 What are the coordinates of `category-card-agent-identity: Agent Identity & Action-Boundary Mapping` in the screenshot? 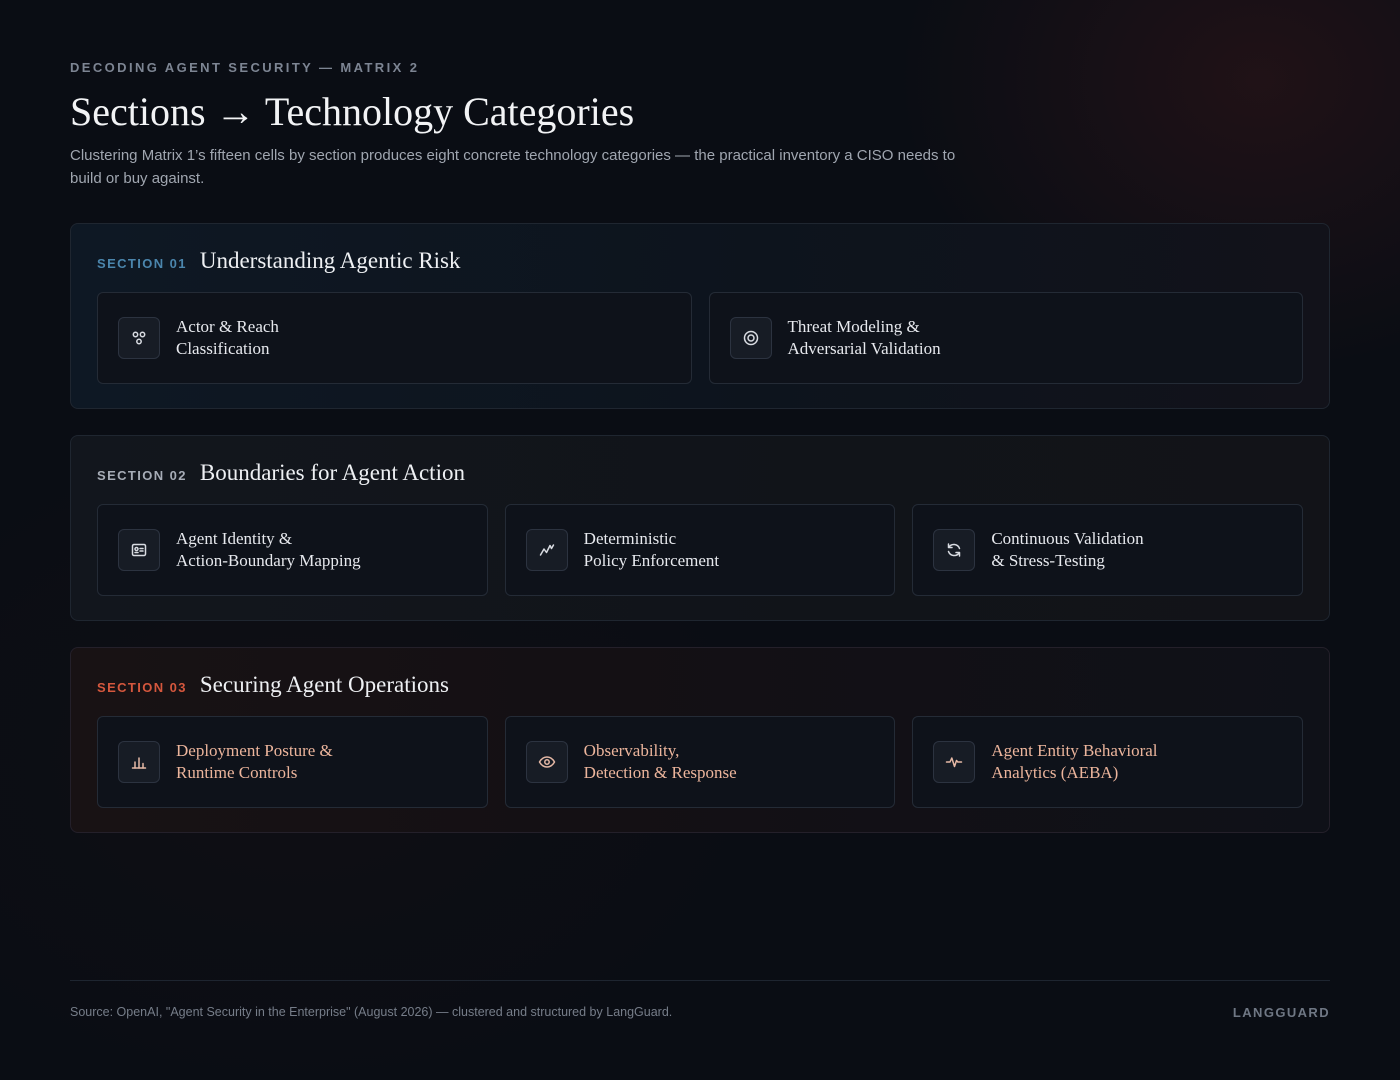 It's located at (292, 550).